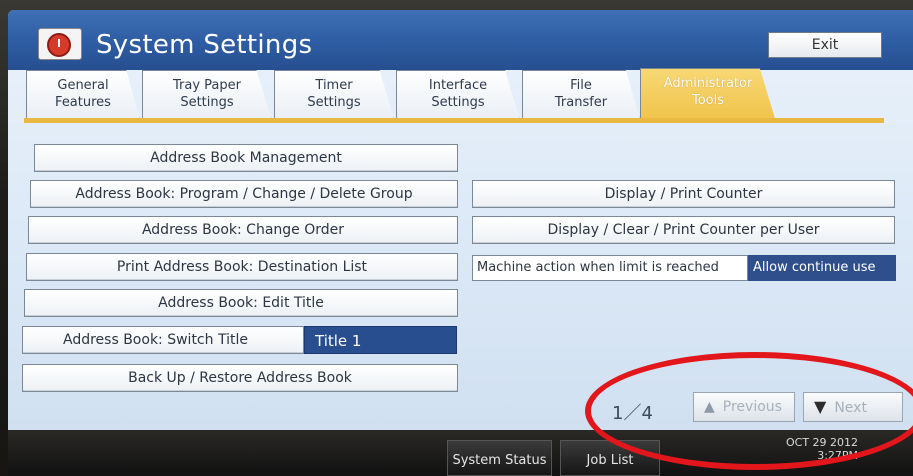 The image size is (913, 476). What do you see at coordinates (83, 85) in the screenshot?
I see `tab-label: General` at bounding box center [83, 85].